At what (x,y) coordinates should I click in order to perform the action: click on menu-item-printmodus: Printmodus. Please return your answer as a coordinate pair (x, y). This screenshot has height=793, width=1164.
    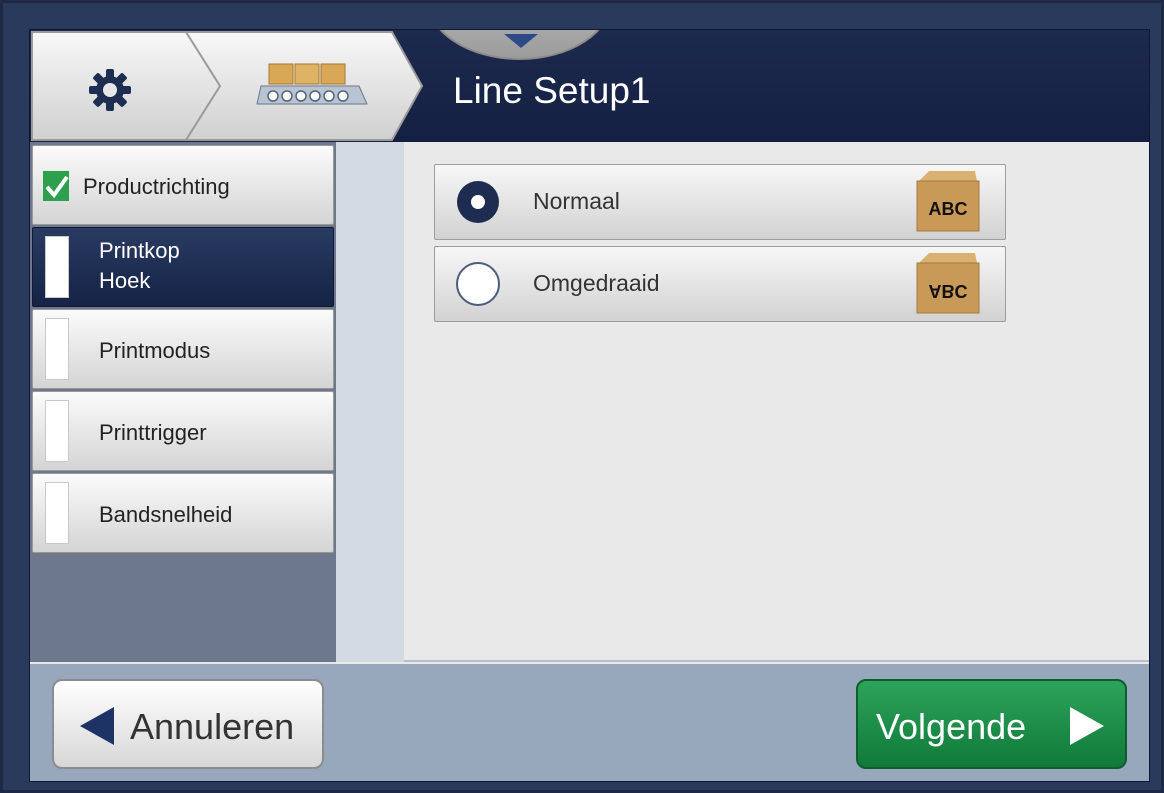
    Looking at the image, I should click on (183, 349).